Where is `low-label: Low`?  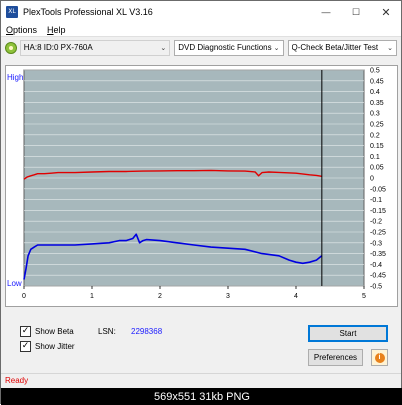 low-label: Low is located at coordinates (14, 283).